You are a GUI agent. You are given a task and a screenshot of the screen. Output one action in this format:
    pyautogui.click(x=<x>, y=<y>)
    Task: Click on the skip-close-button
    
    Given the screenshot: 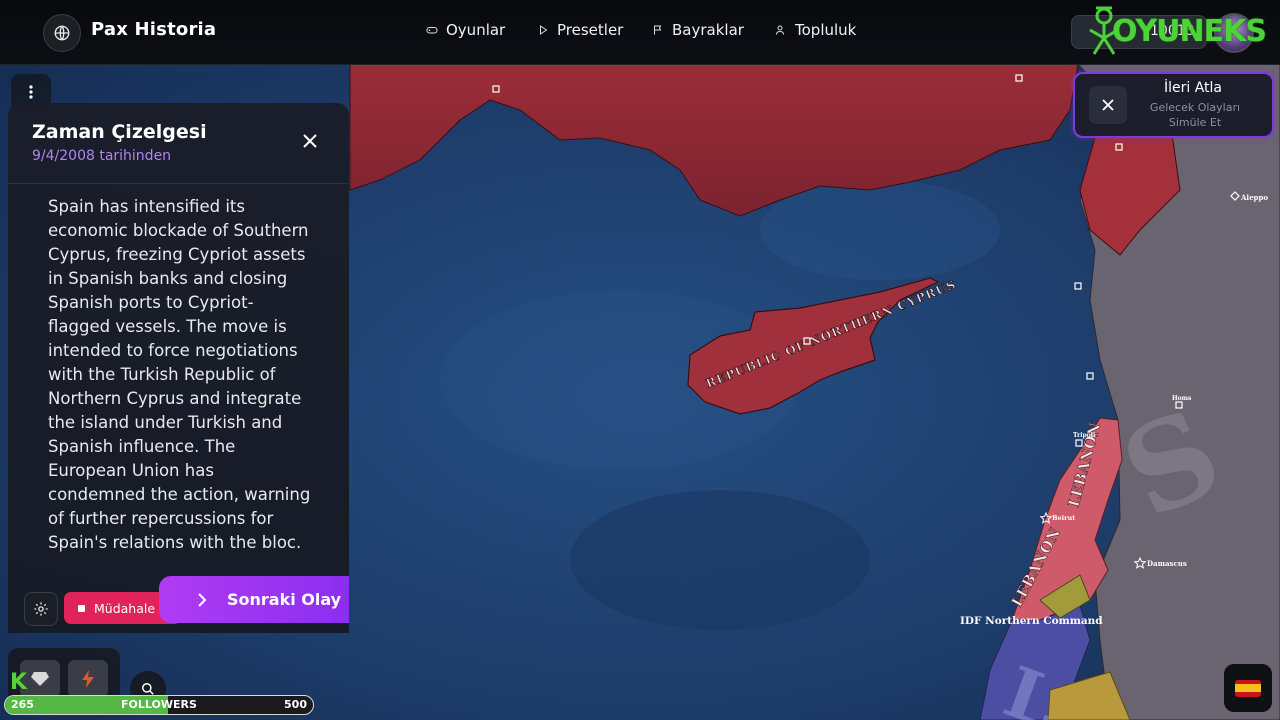 What is the action you would take?
    pyautogui.click(x=1108, y=105)
    